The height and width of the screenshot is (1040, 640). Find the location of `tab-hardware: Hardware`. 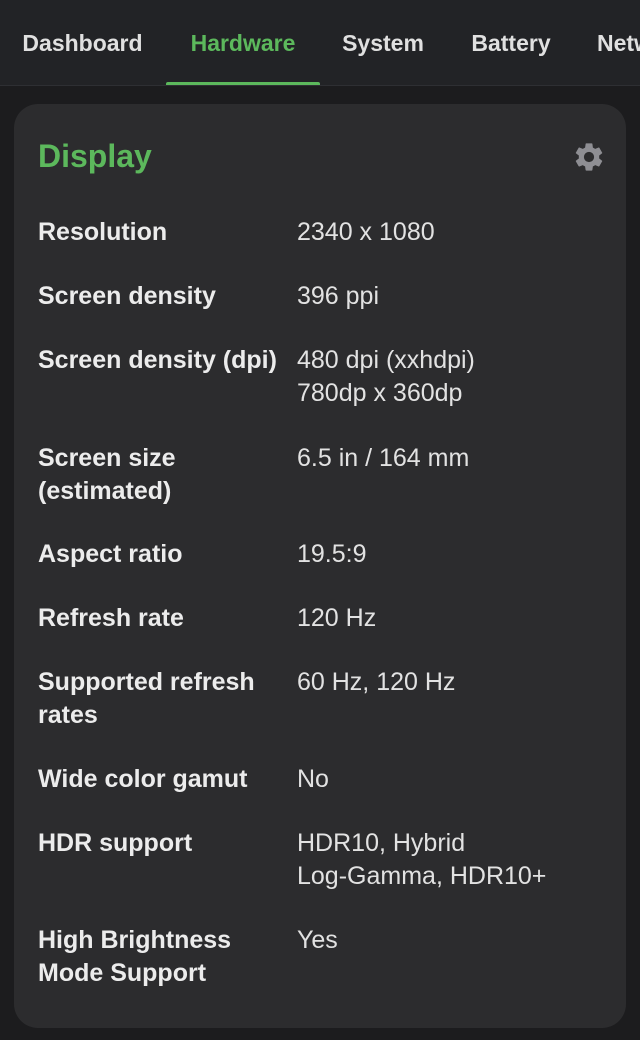

tab-hardware: Hardware is located at coordinates (243, 42).